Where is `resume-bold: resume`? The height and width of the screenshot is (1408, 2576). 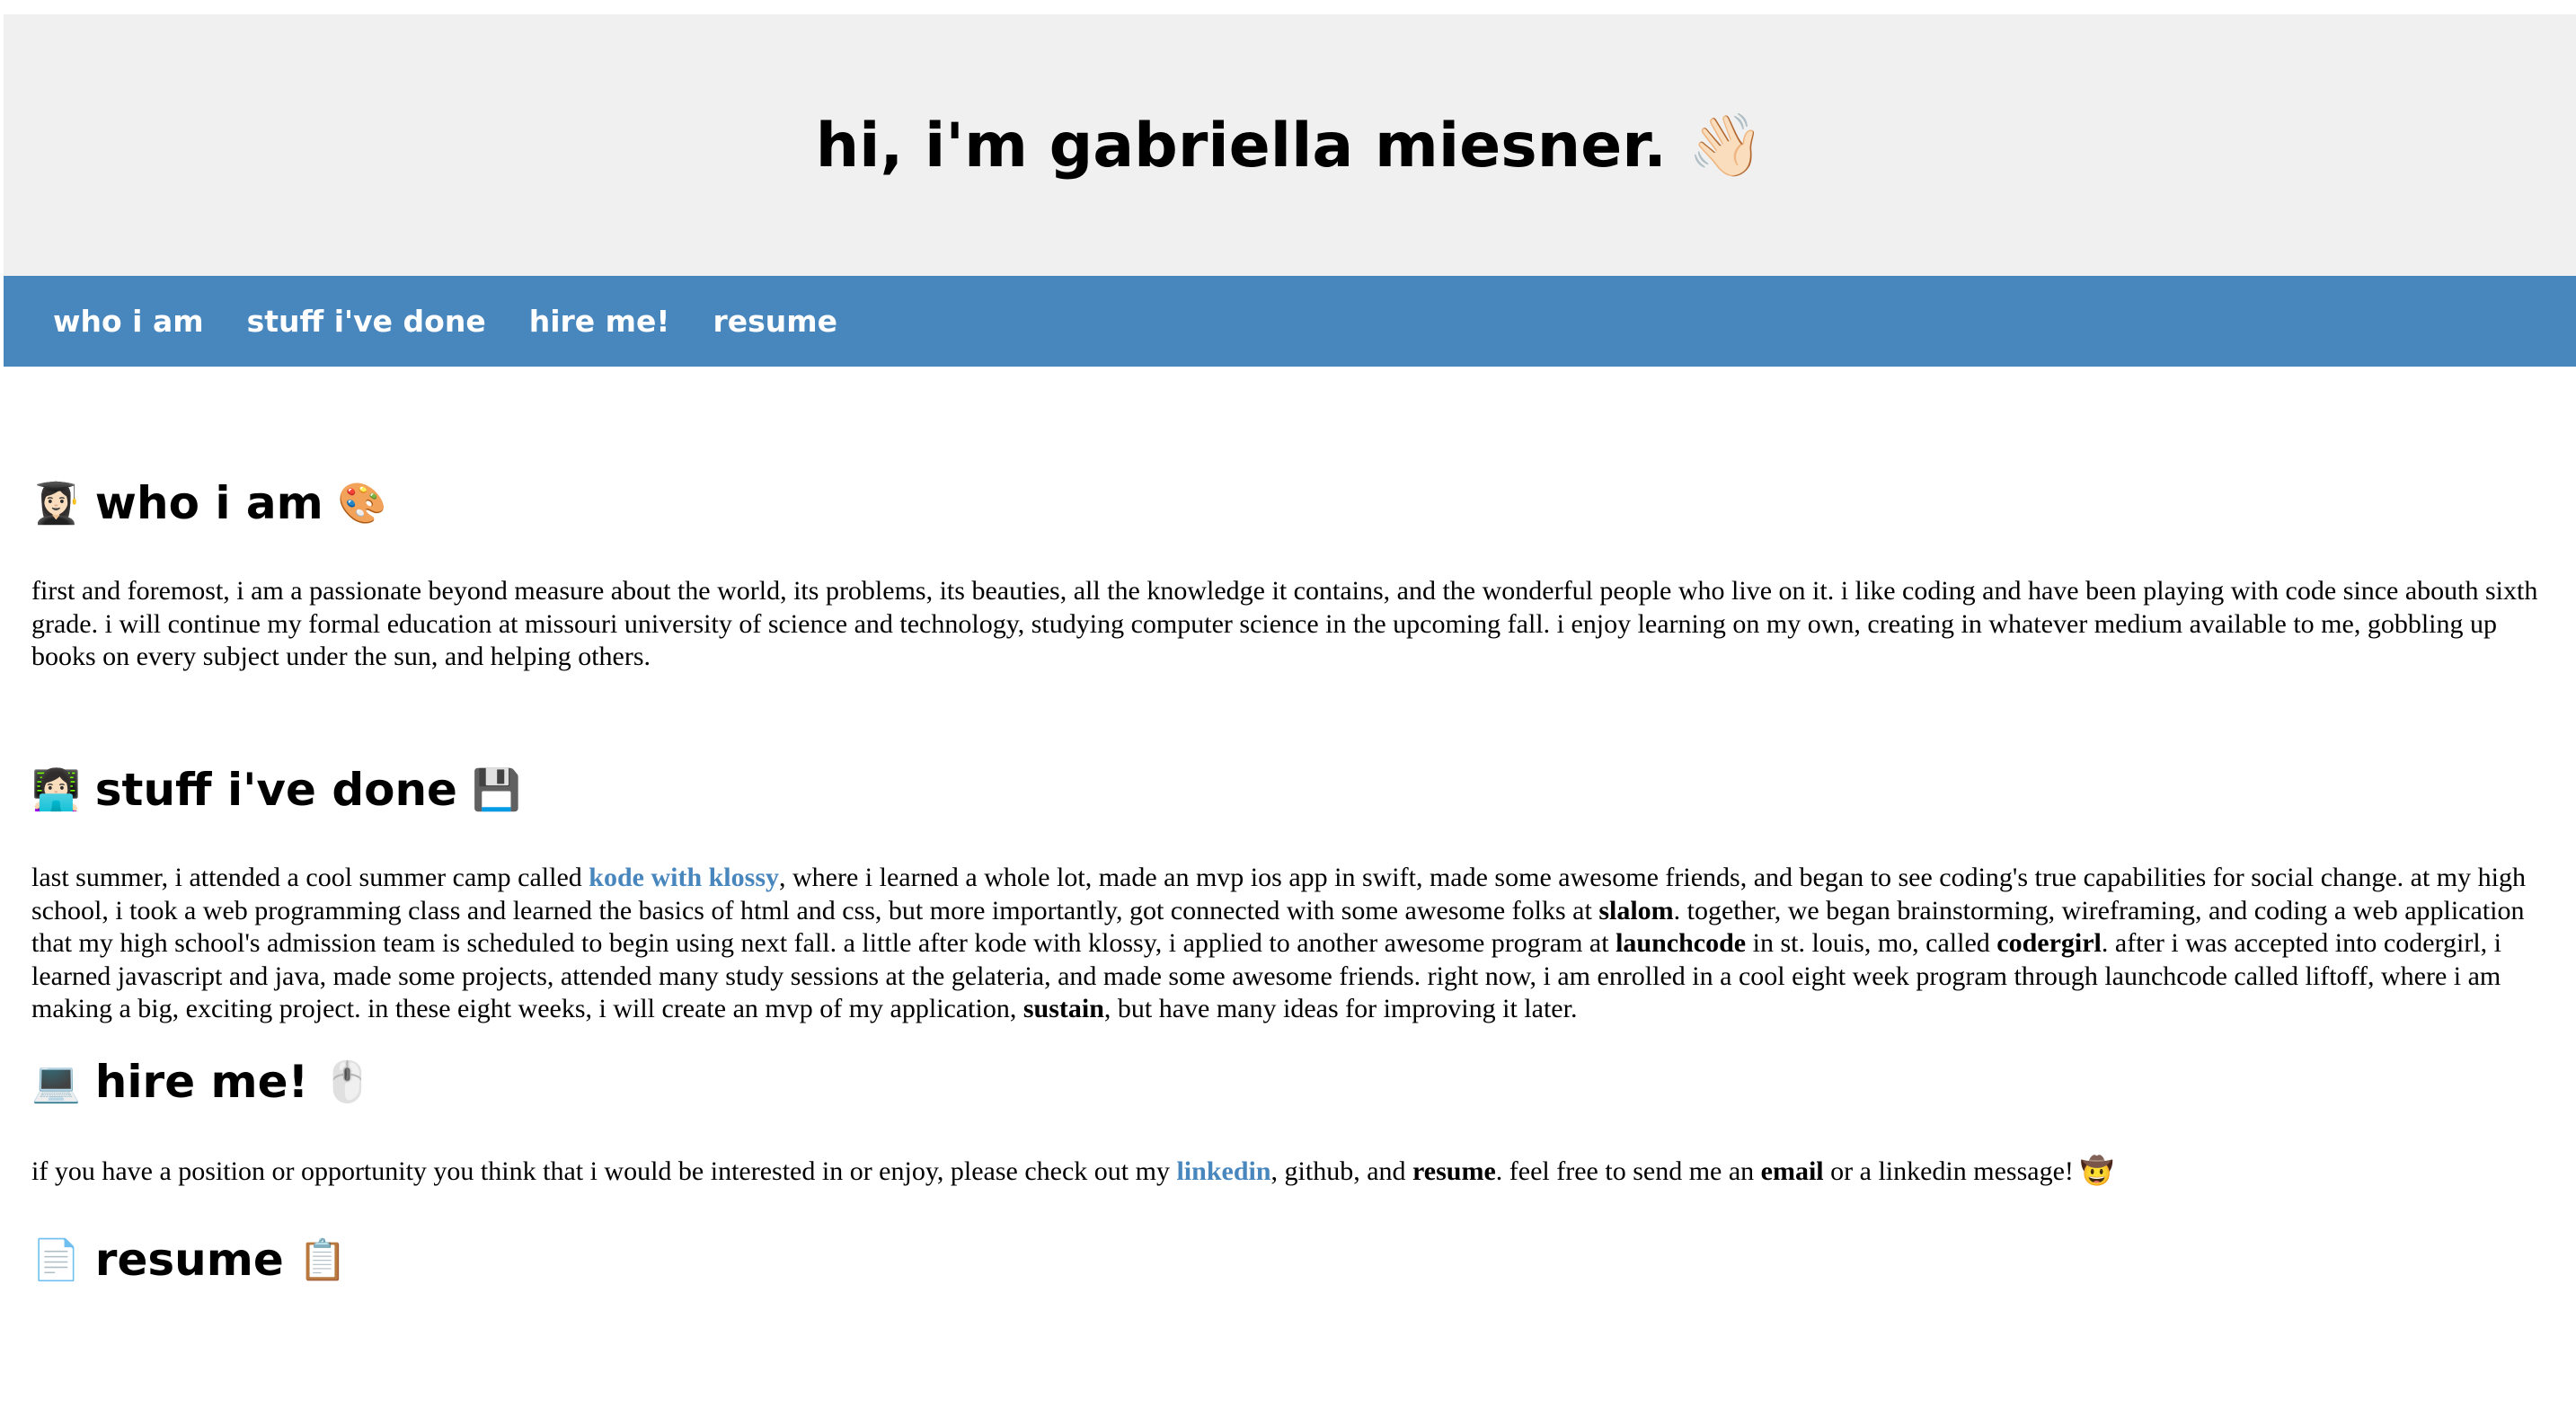 resume-bold: resume is located at coordinates (1454, 1171).